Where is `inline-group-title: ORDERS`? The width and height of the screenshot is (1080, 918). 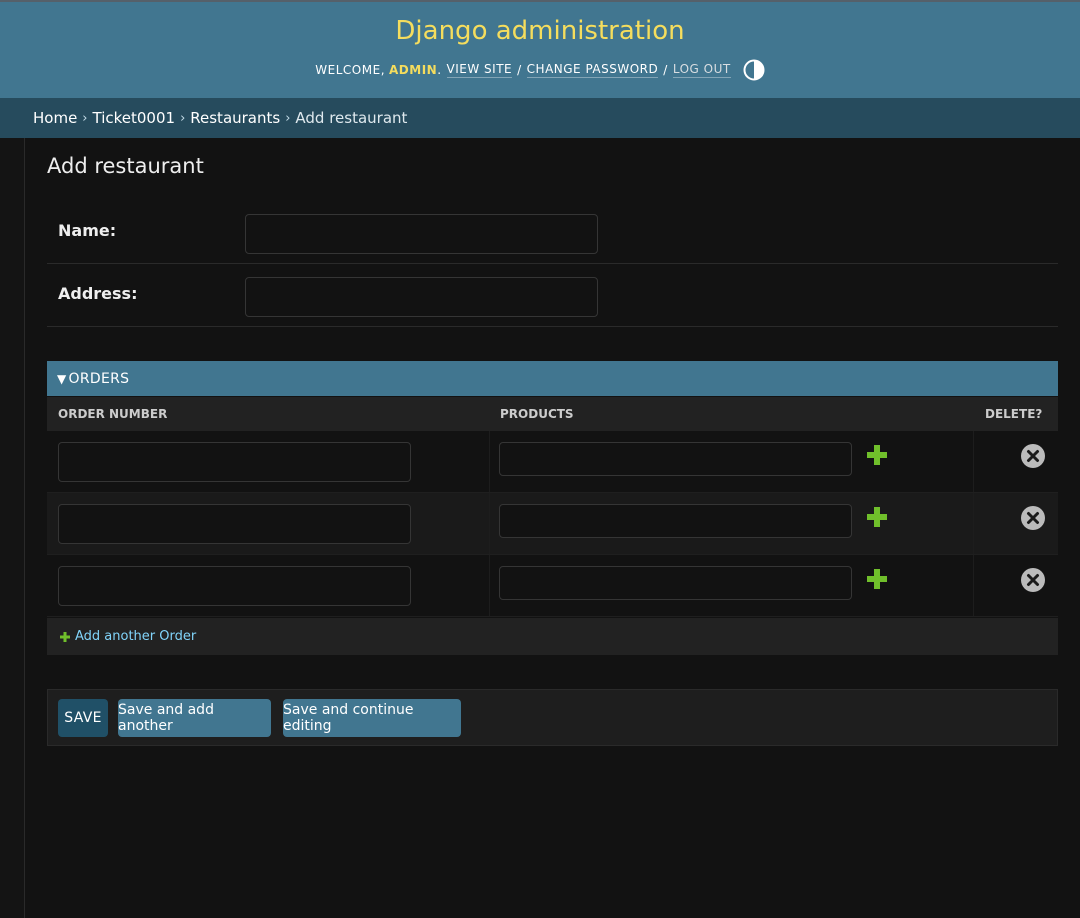 inline-group-title: ORDERS is located at coordinates (99, 378).